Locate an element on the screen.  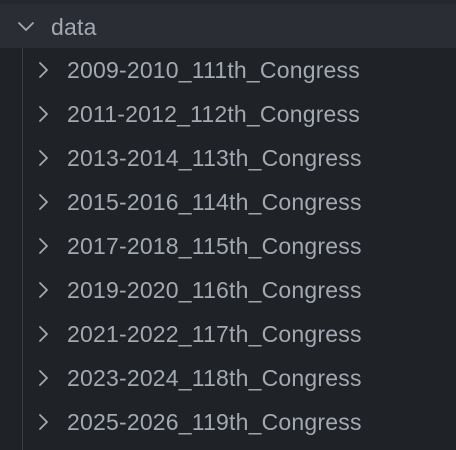
tree-item-114th: 2015-2016_114th_Congress is located at coordinates (228, 202).